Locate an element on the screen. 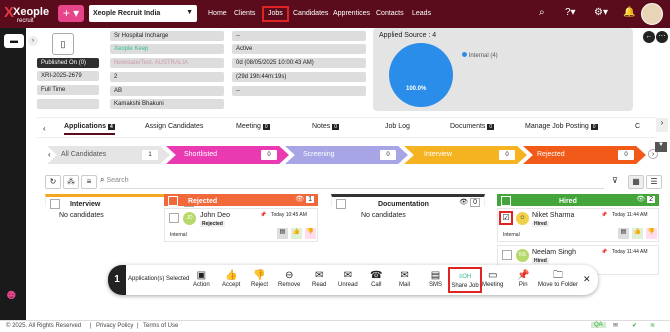 This screenshot has height=332, width=670. client-field: Xeople Keep is located at coordinates (167, 49).